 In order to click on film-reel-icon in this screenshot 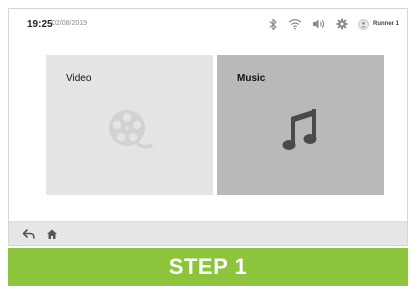, I will do `click(131, 129)`.